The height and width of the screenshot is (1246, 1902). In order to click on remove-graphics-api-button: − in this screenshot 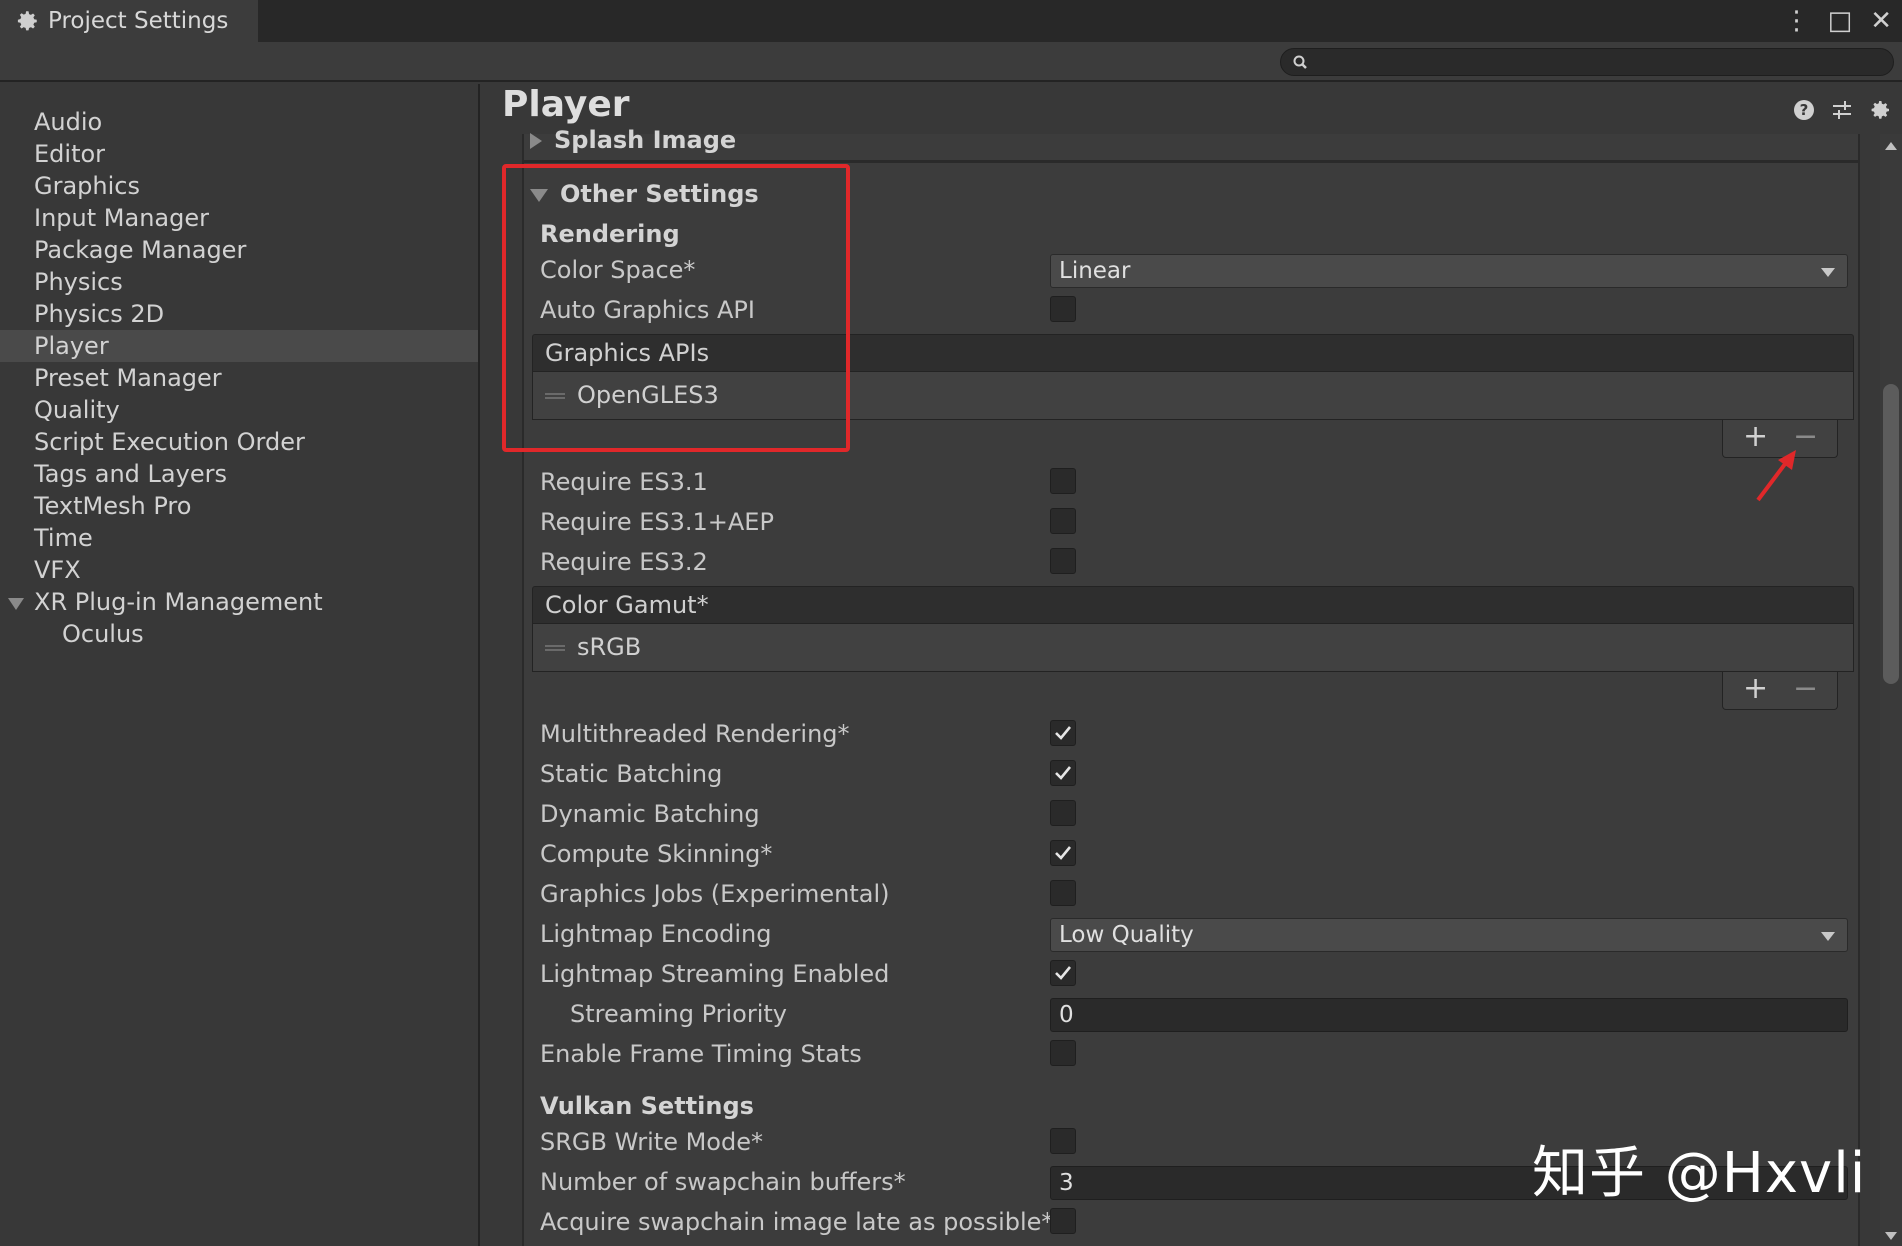, I will do `click(1805, 437)`.